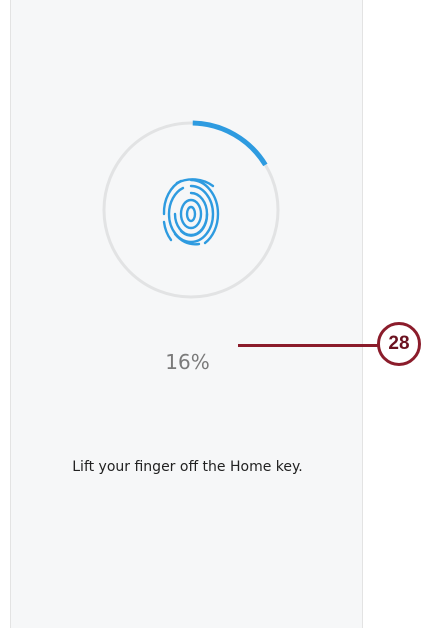 The height and width of the screenshot is (628, 423). What do you see at coordinates (230, 143) in the screenshot?
I see `progress-fill` at bounding box center [230, 143].